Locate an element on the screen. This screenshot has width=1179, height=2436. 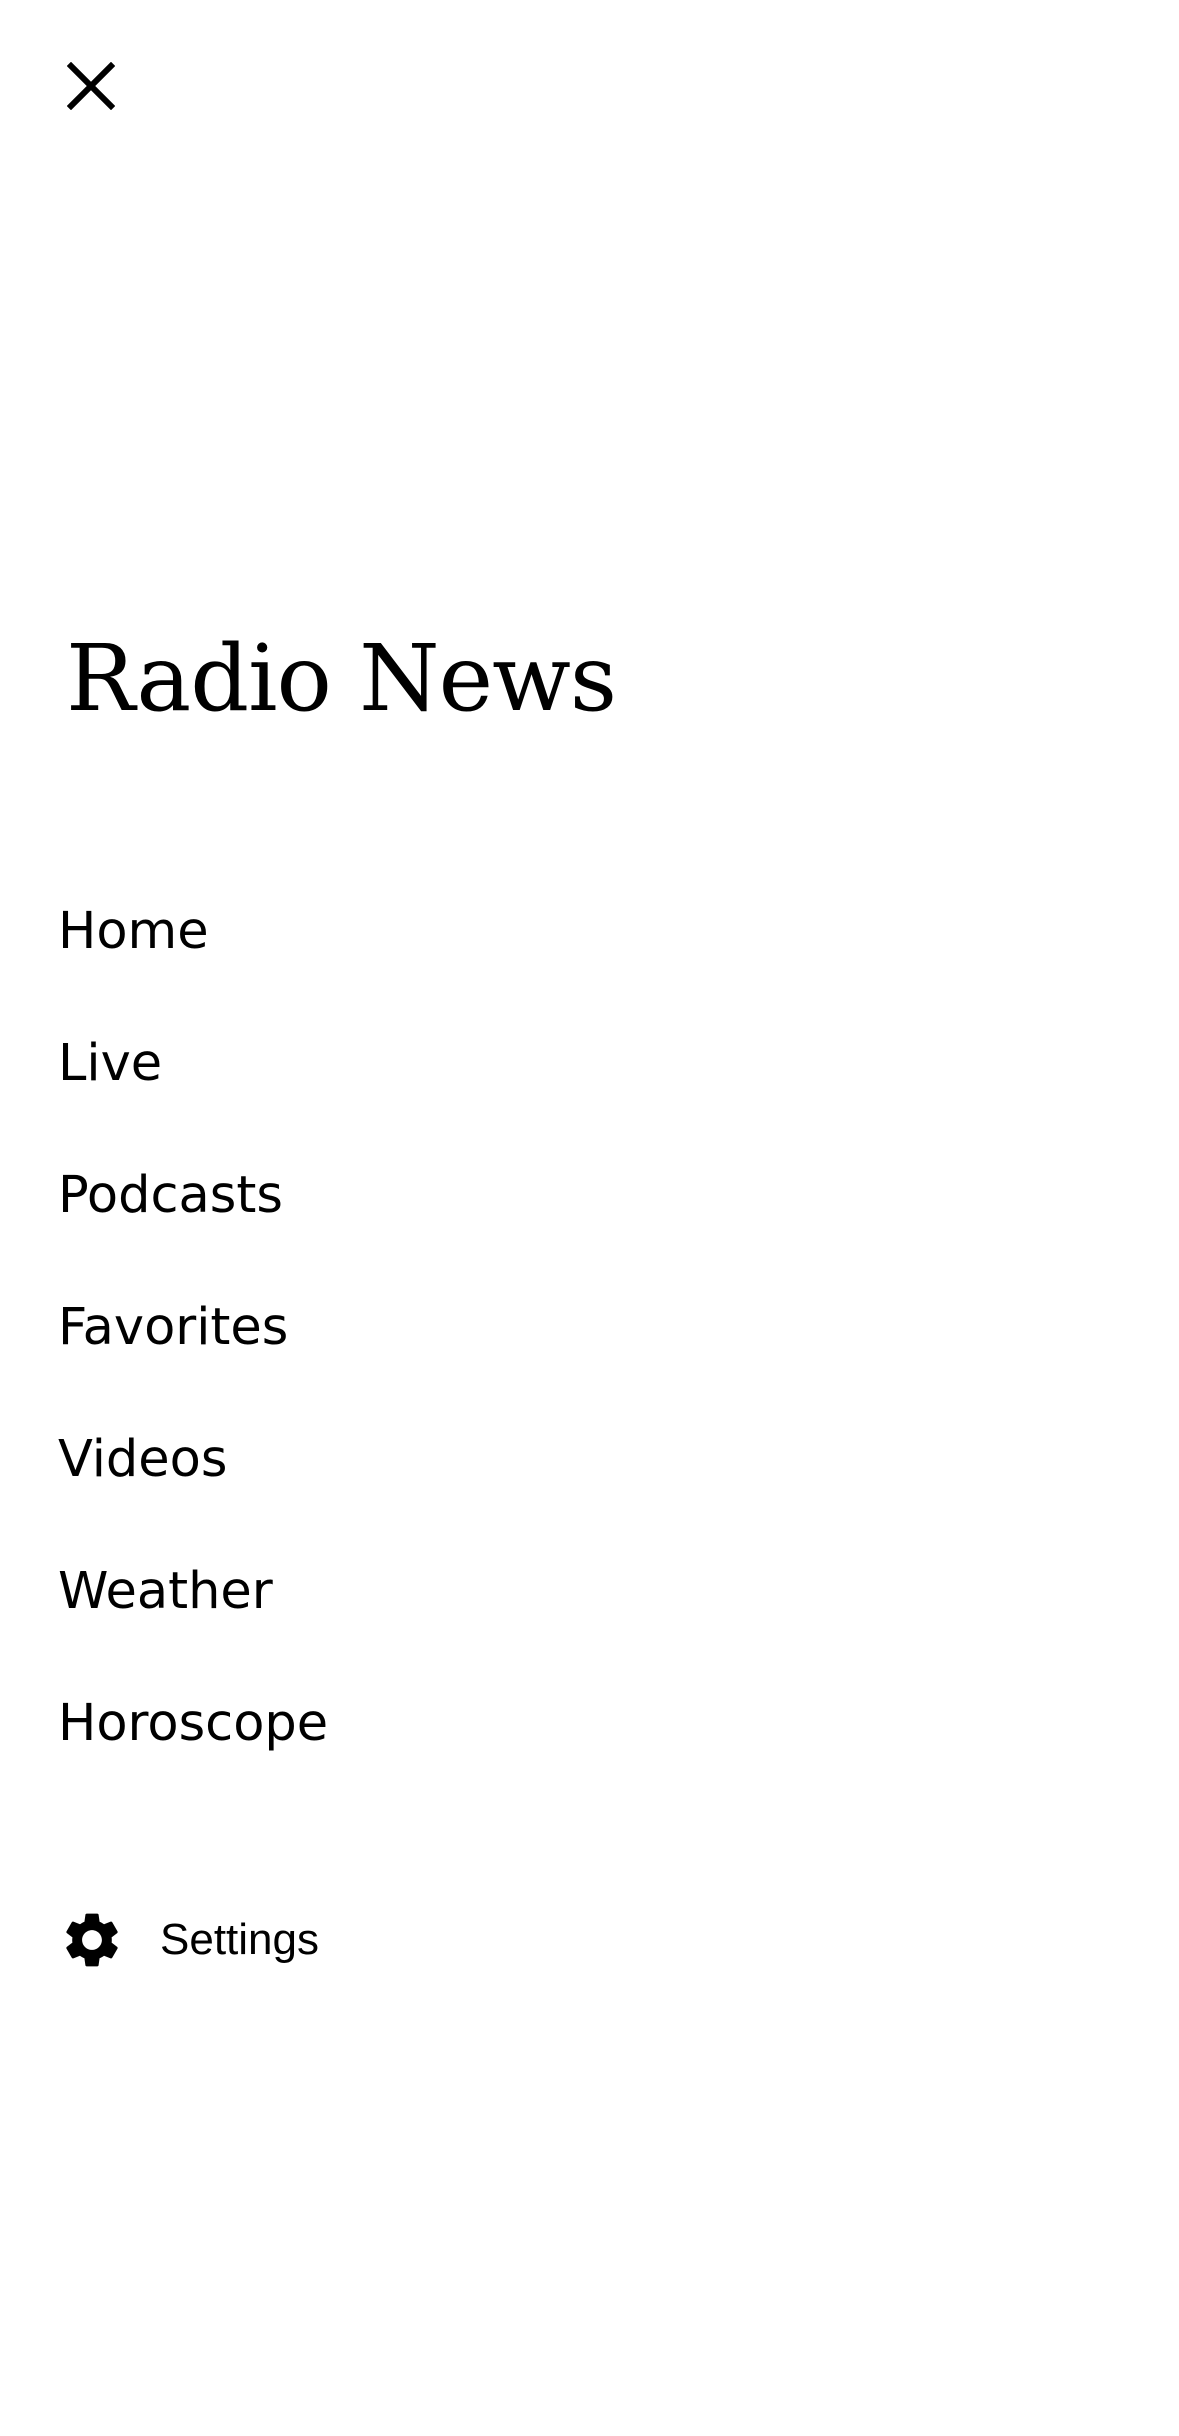
settings-button: Settings is located at coordinates (188, 1940).